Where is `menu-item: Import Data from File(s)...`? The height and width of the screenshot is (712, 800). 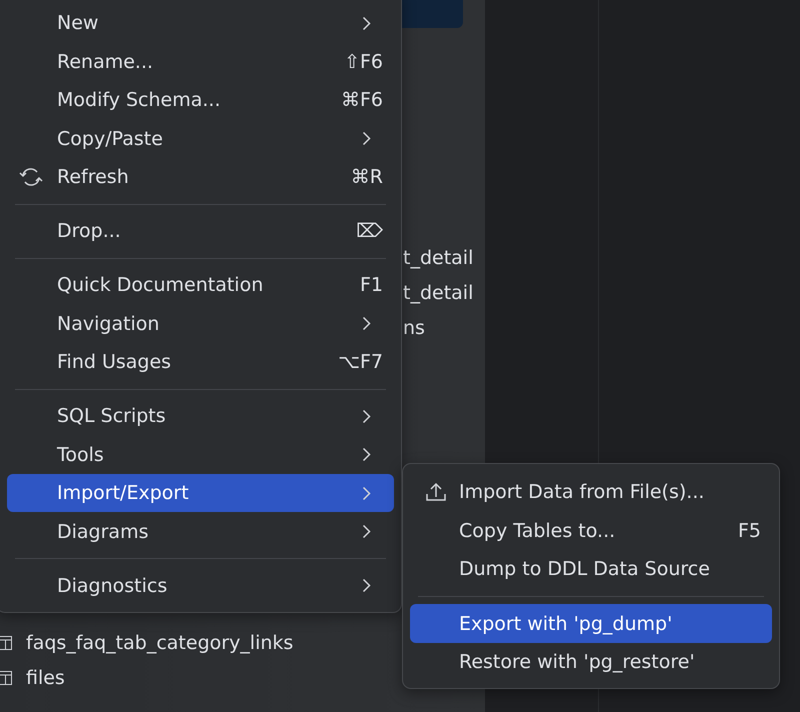 menu-item: Import Data from File(s)... is located at coordinates (591, 492).